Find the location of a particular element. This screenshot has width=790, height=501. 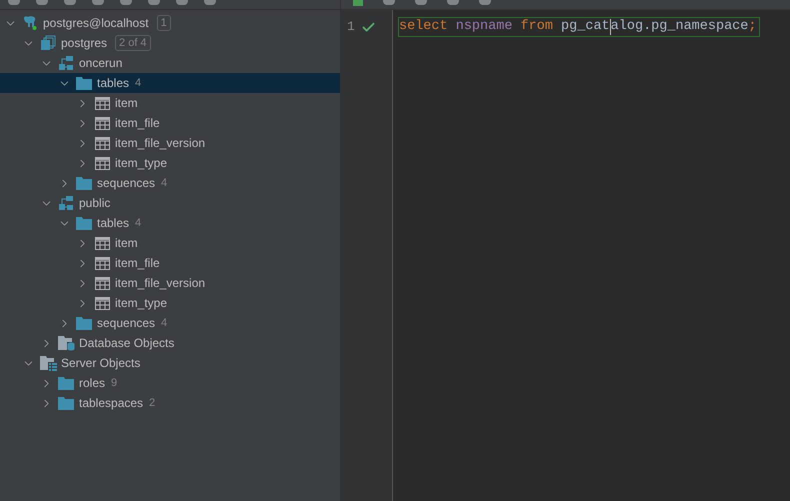

node-label: oncerun is located at coordinates (100, 63).